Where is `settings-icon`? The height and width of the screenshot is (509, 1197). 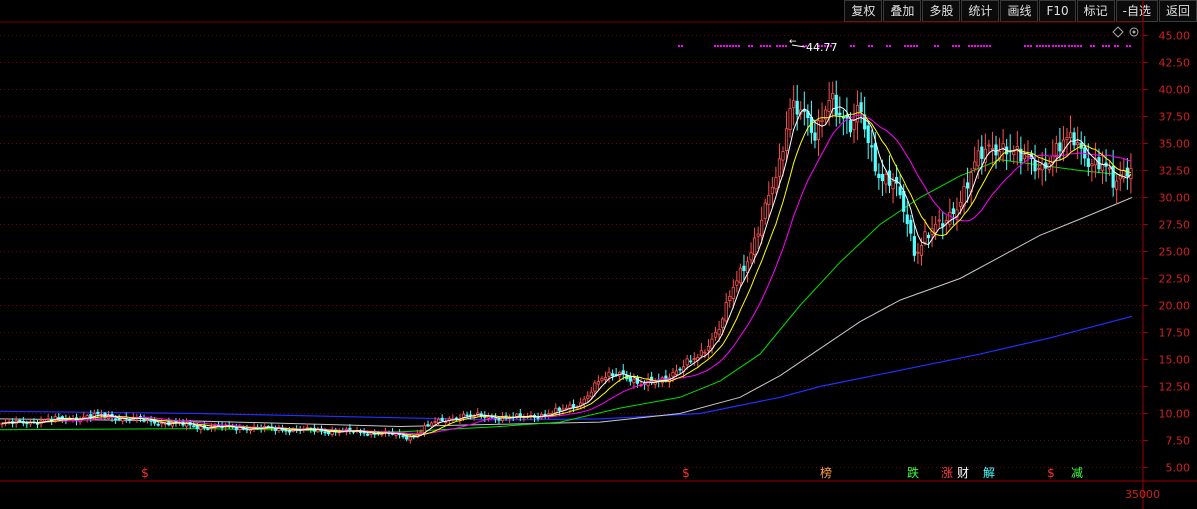
settings-icon is located at coordinates (1134, 32).